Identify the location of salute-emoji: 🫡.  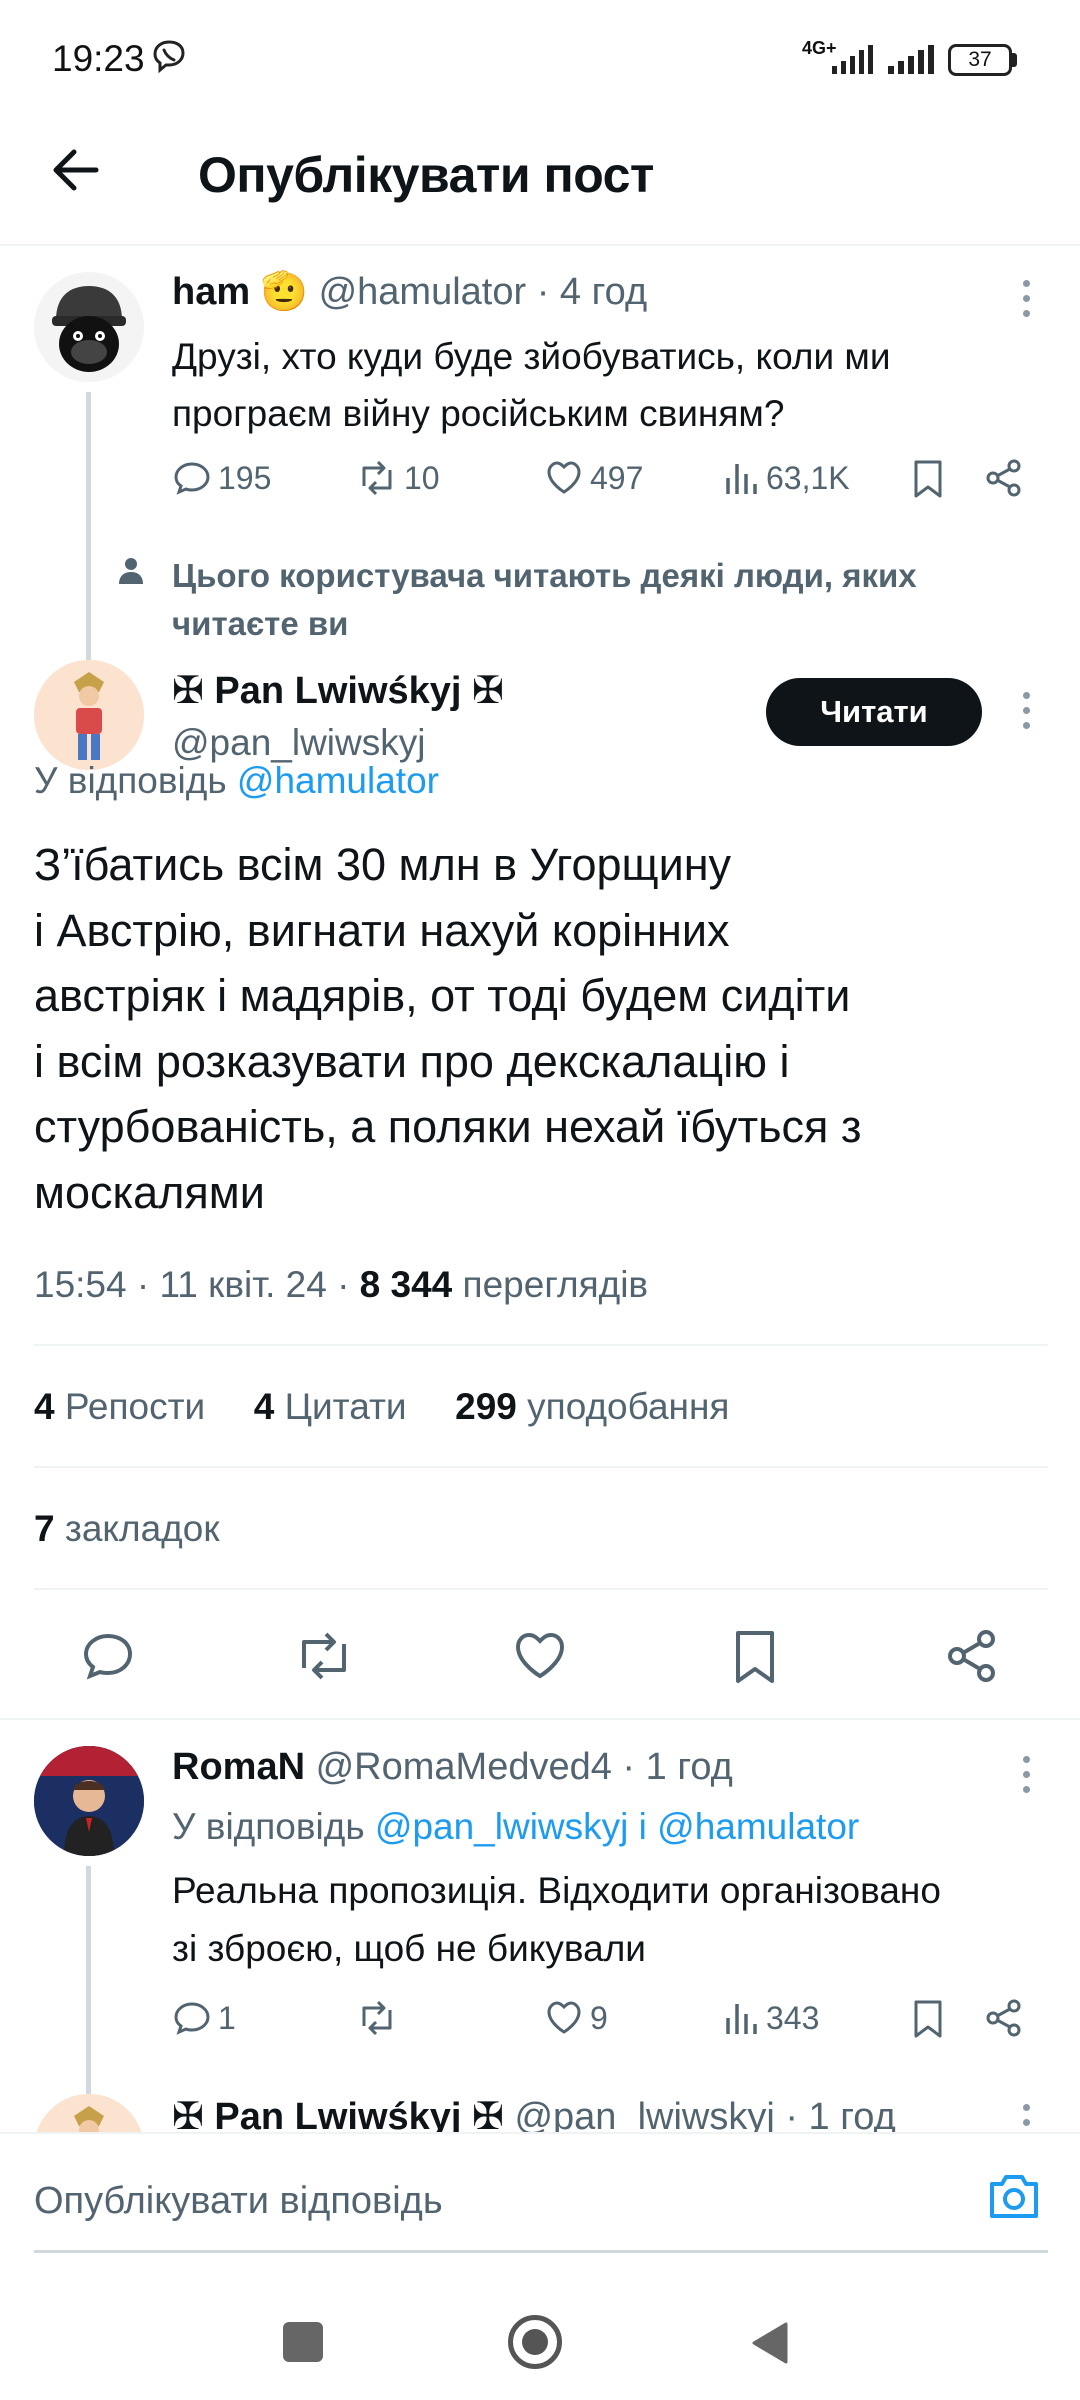
(284, 292).